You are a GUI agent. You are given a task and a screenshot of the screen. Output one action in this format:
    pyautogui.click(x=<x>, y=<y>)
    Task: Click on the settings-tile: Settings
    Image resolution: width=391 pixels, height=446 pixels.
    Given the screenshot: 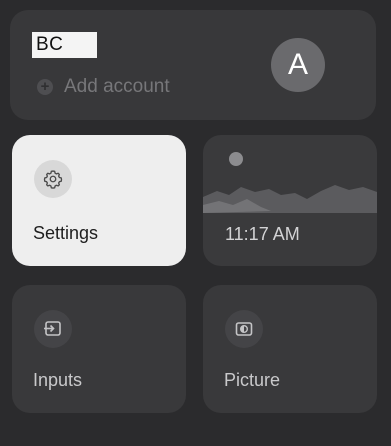 What is the action you would take?
    pyautogui.click(x=99, y=200)
    